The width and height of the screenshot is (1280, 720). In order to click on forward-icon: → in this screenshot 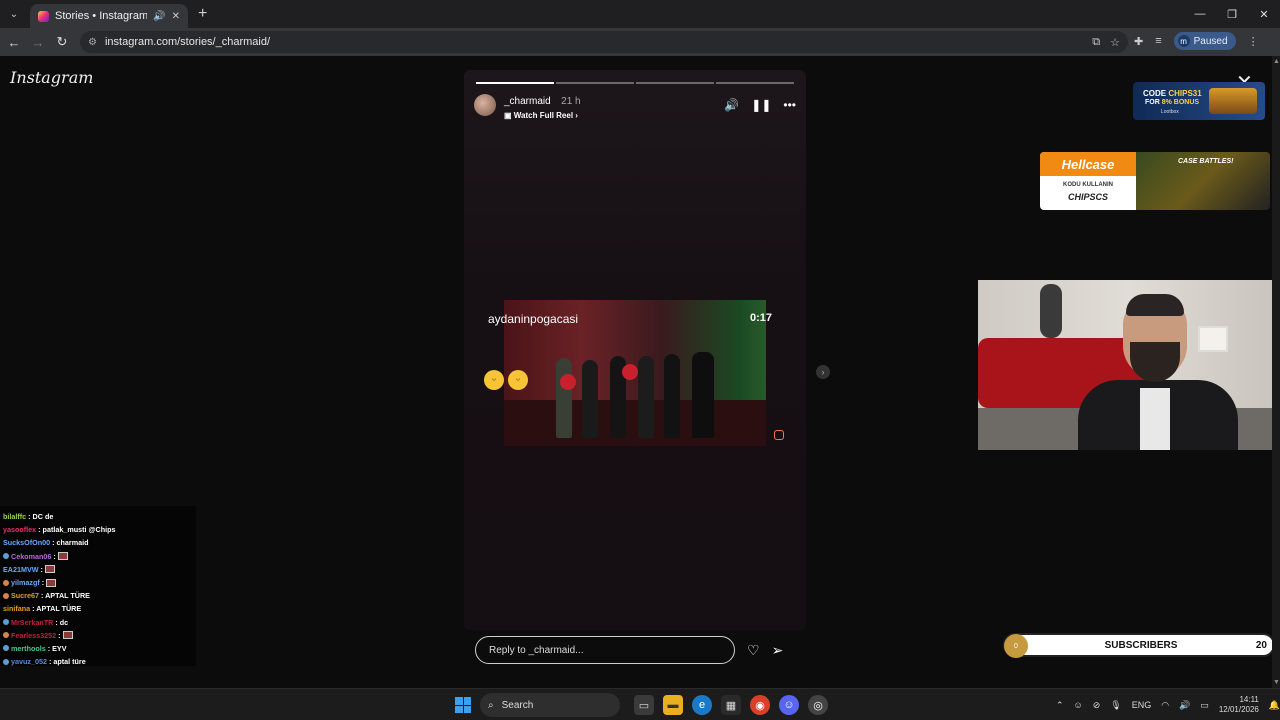, I will do `click(38, 42)`.